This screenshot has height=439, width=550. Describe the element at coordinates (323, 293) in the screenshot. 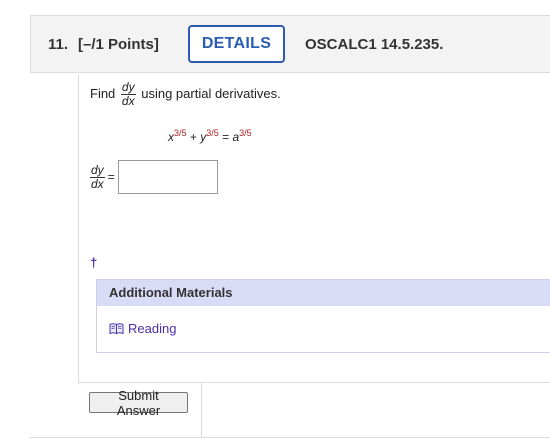

I see `additional-materials-title: Additional Materials` at that location.